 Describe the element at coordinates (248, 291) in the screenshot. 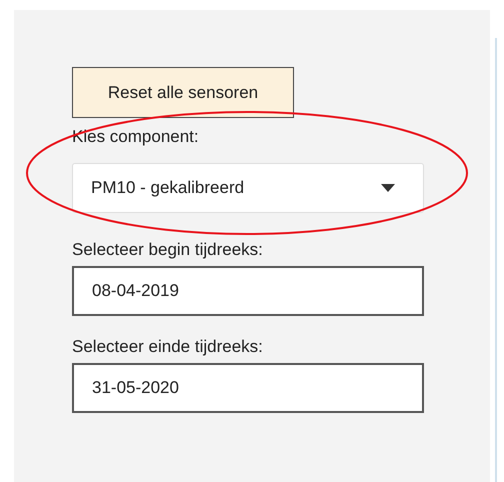

I see `date-field: 08-04-2019` at that location.